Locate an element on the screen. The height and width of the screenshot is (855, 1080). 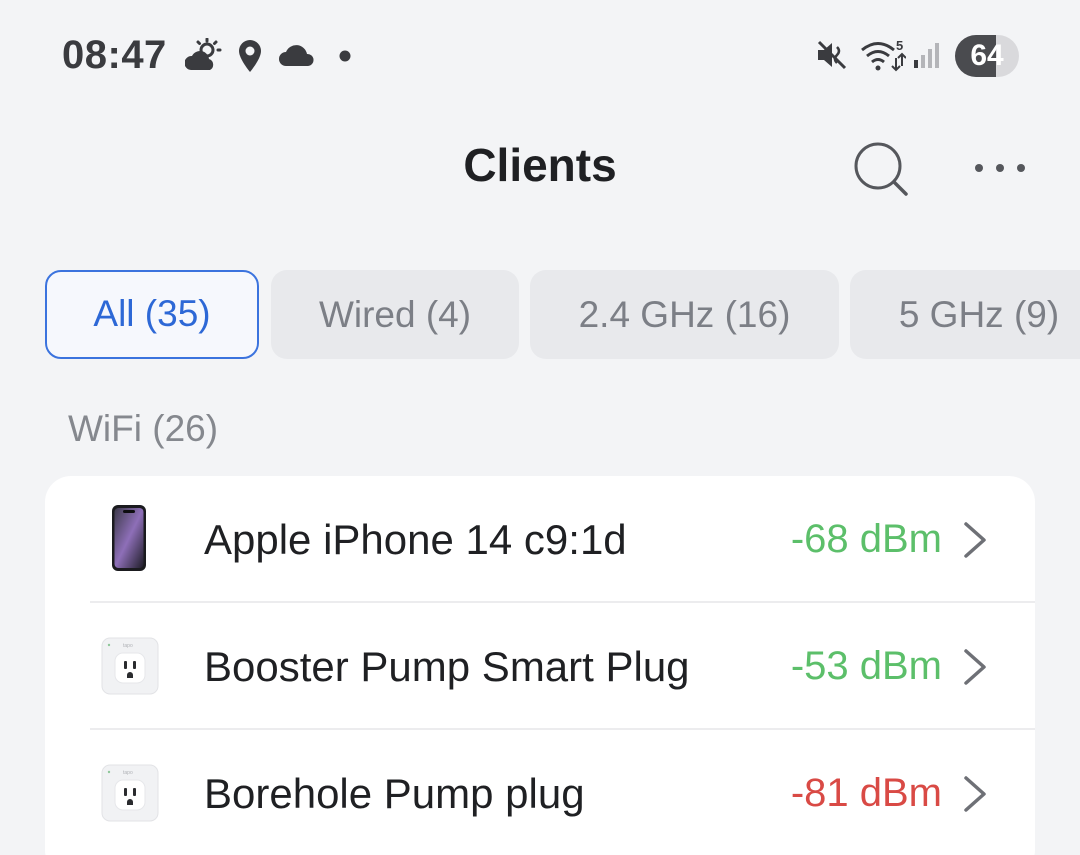
svg-text: 5 is located at coordinates (899, 45).